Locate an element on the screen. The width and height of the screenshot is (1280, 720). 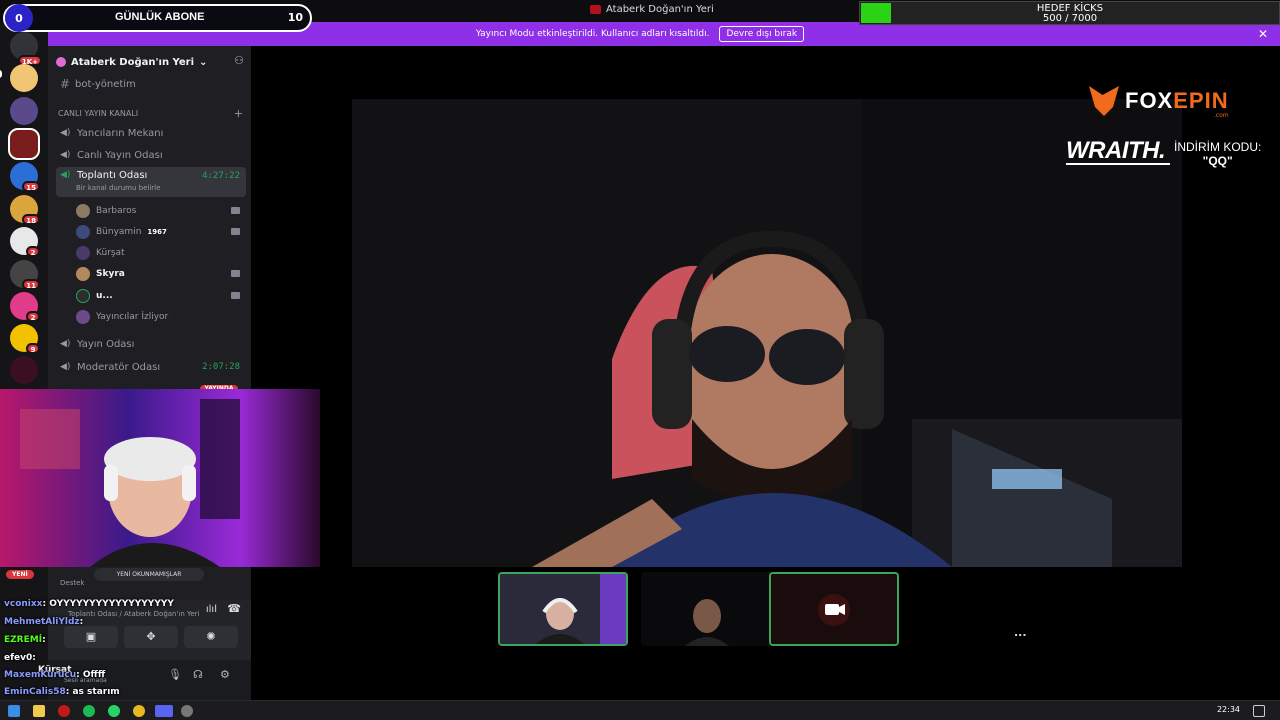
server-header: Ataberk Doğan'ın Yeri ⌄ ⚇ is located at coordinates (150, 62).